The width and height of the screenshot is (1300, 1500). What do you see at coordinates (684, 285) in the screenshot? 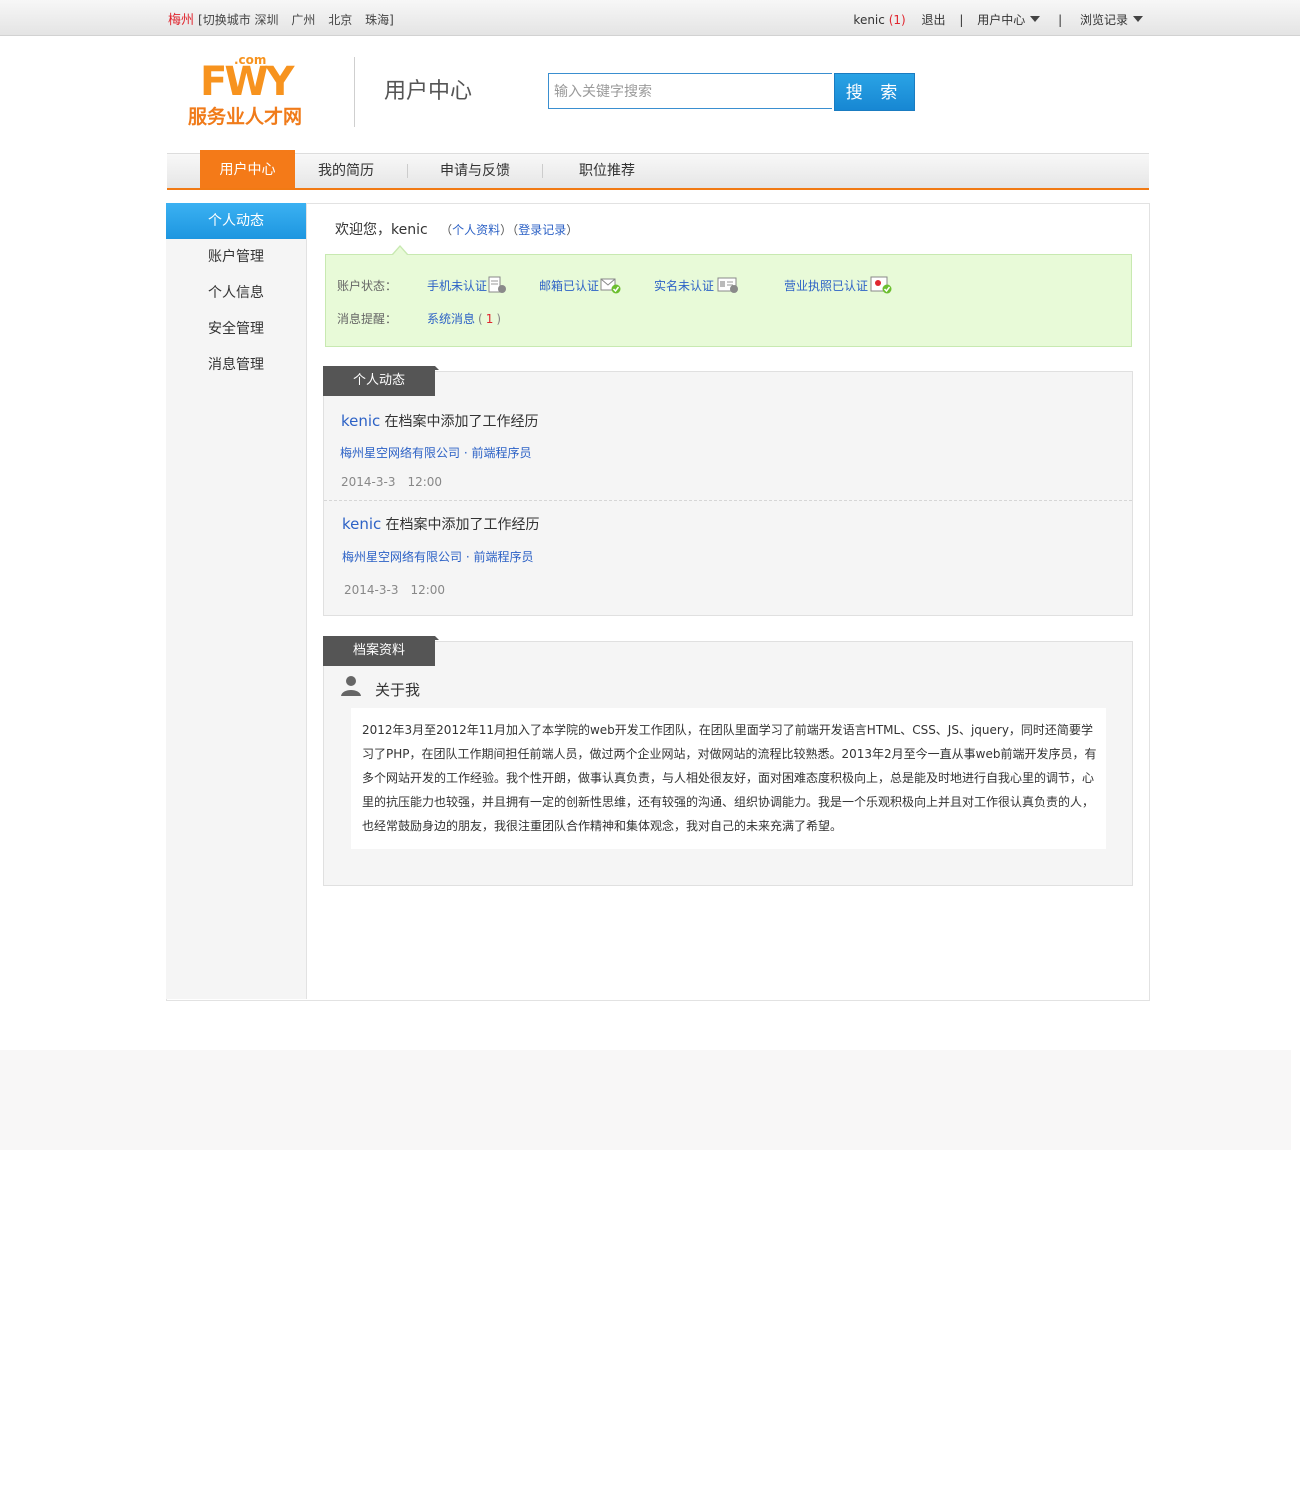
I see `realname-verify-link: 实名未认证` at bounding box center [684, 285].